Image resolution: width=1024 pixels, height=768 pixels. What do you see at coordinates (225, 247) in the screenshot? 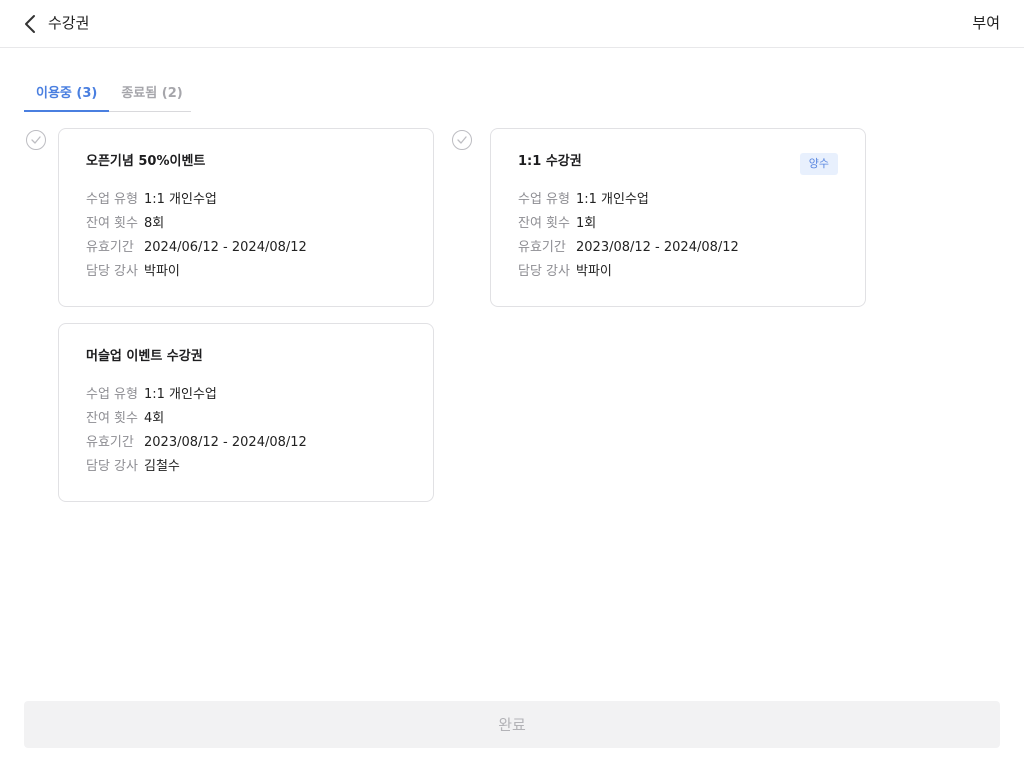
I see `row-value: 2024/06/12 - 2024/08/12` at bounding box center [225, 247].